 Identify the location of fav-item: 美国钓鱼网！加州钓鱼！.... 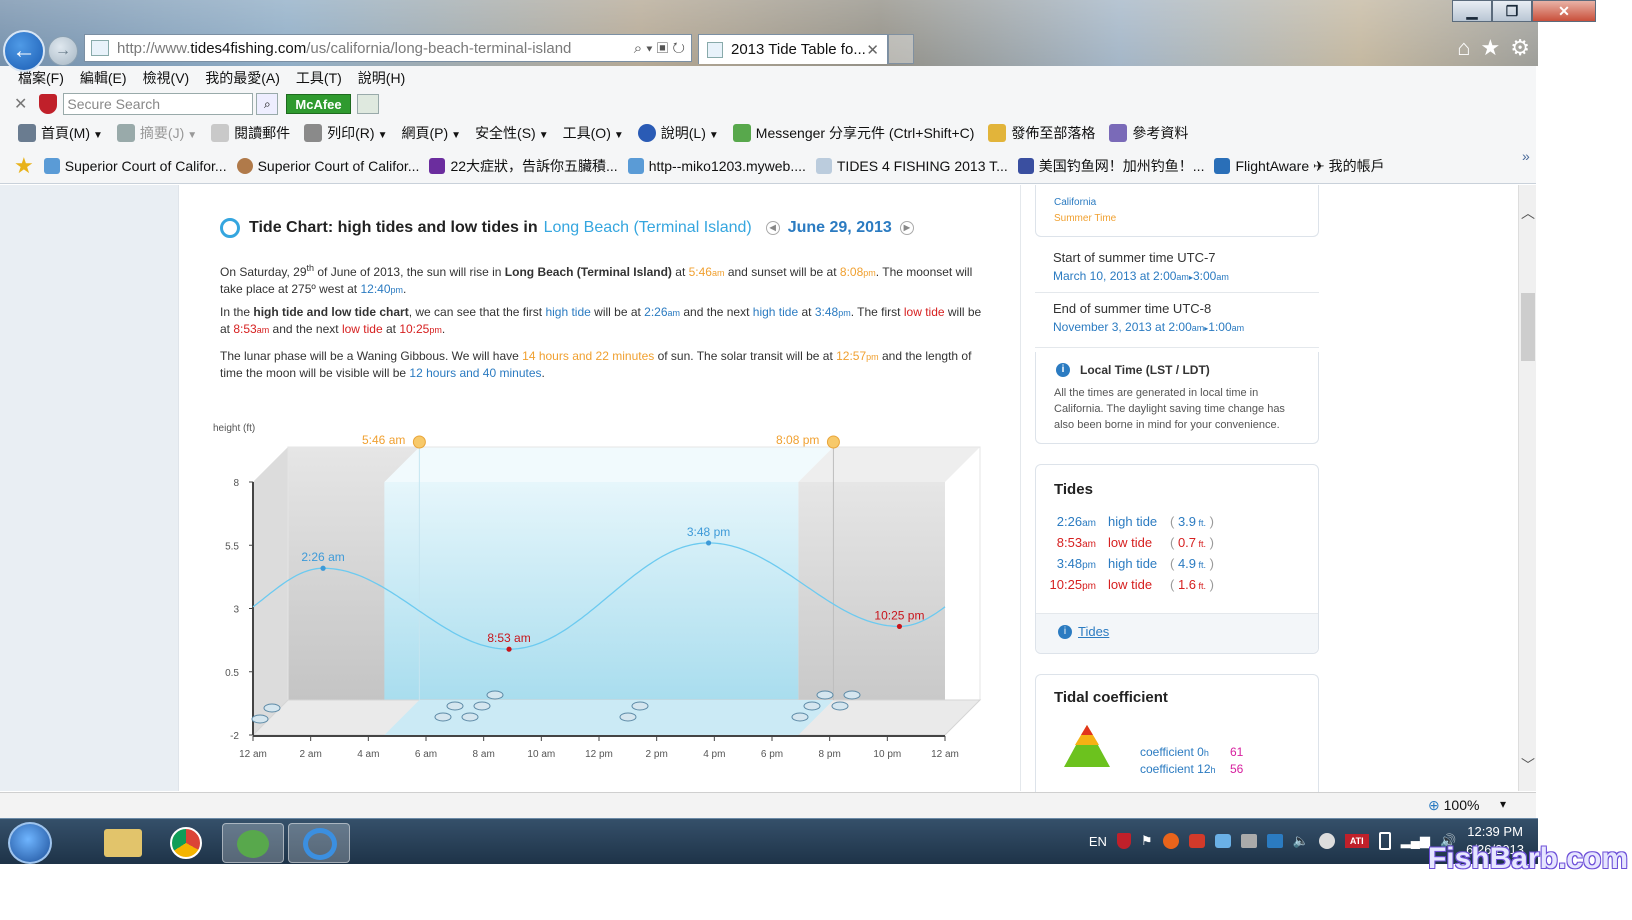
(1111, 166).